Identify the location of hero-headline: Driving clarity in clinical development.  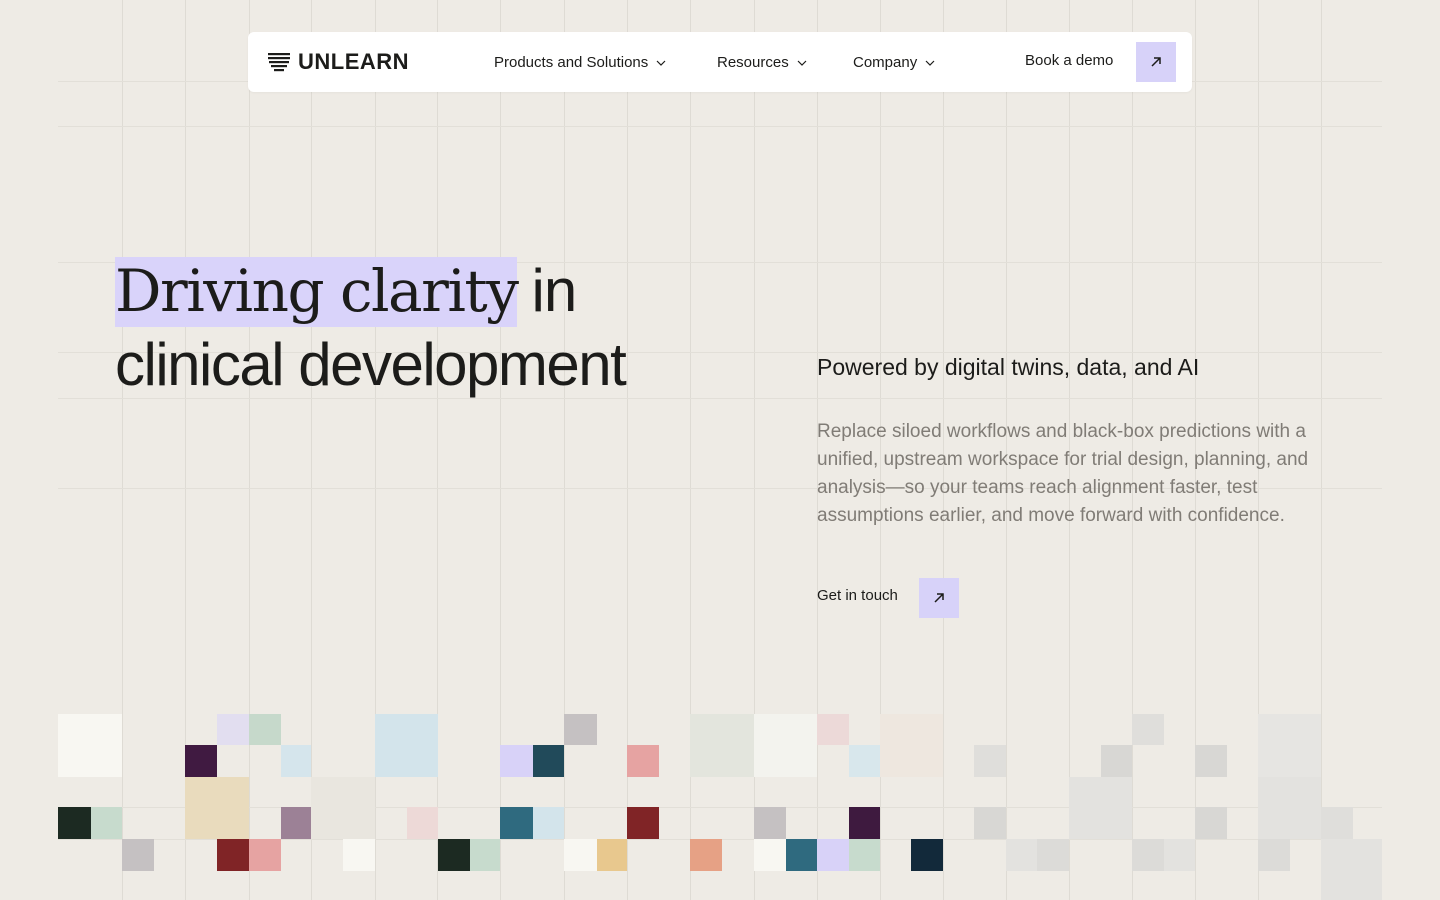
(371, 328).